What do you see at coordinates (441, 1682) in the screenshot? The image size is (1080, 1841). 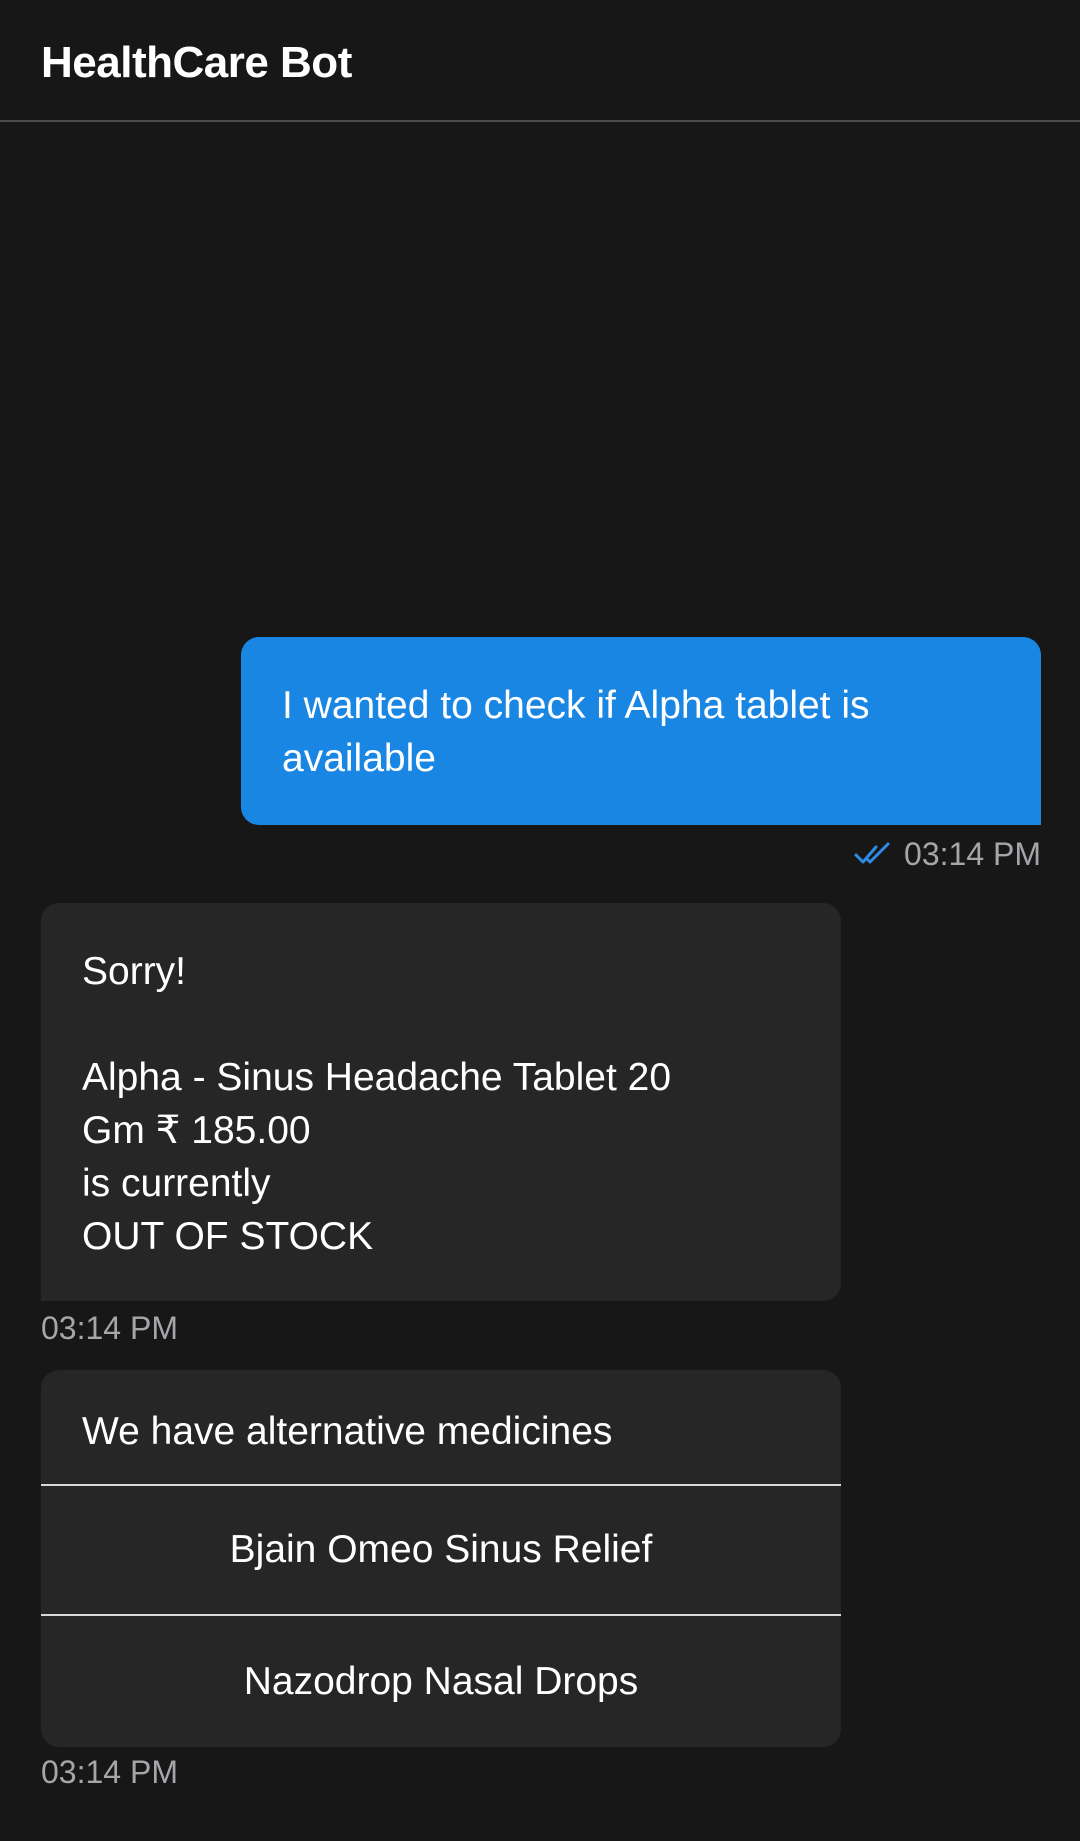 I see `option-button-nazodrop: Nazodrop Nasal Drops` at bounding box center [441, 1682].